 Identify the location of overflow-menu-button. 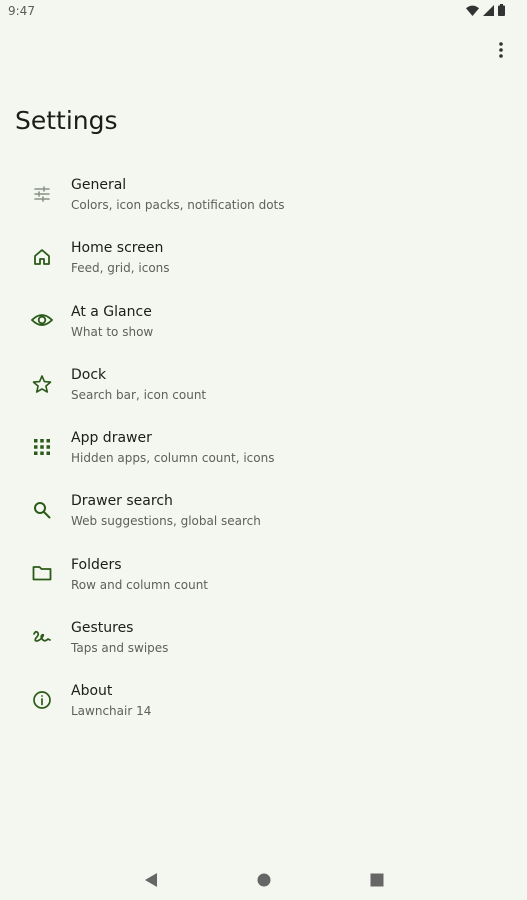
(501, 50).